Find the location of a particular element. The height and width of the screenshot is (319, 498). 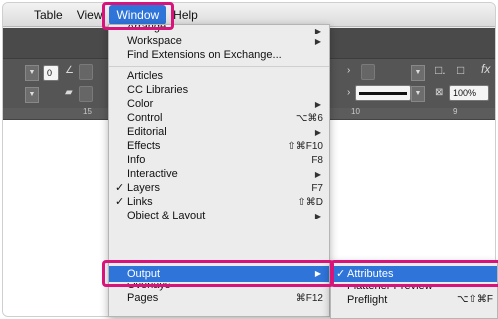

menu-item-links: ✓ Links ⇧⌘D is located at coordinates (219, 202).